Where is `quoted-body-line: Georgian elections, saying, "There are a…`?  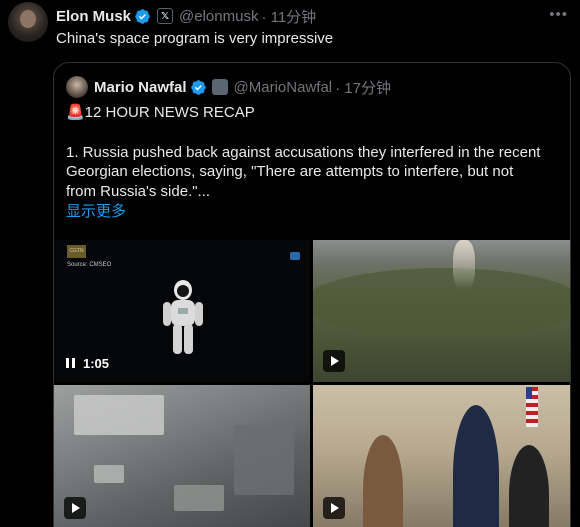 quoted-body-line: Georgian elections, saying, "There are a… is located at coordinates (290, 171).